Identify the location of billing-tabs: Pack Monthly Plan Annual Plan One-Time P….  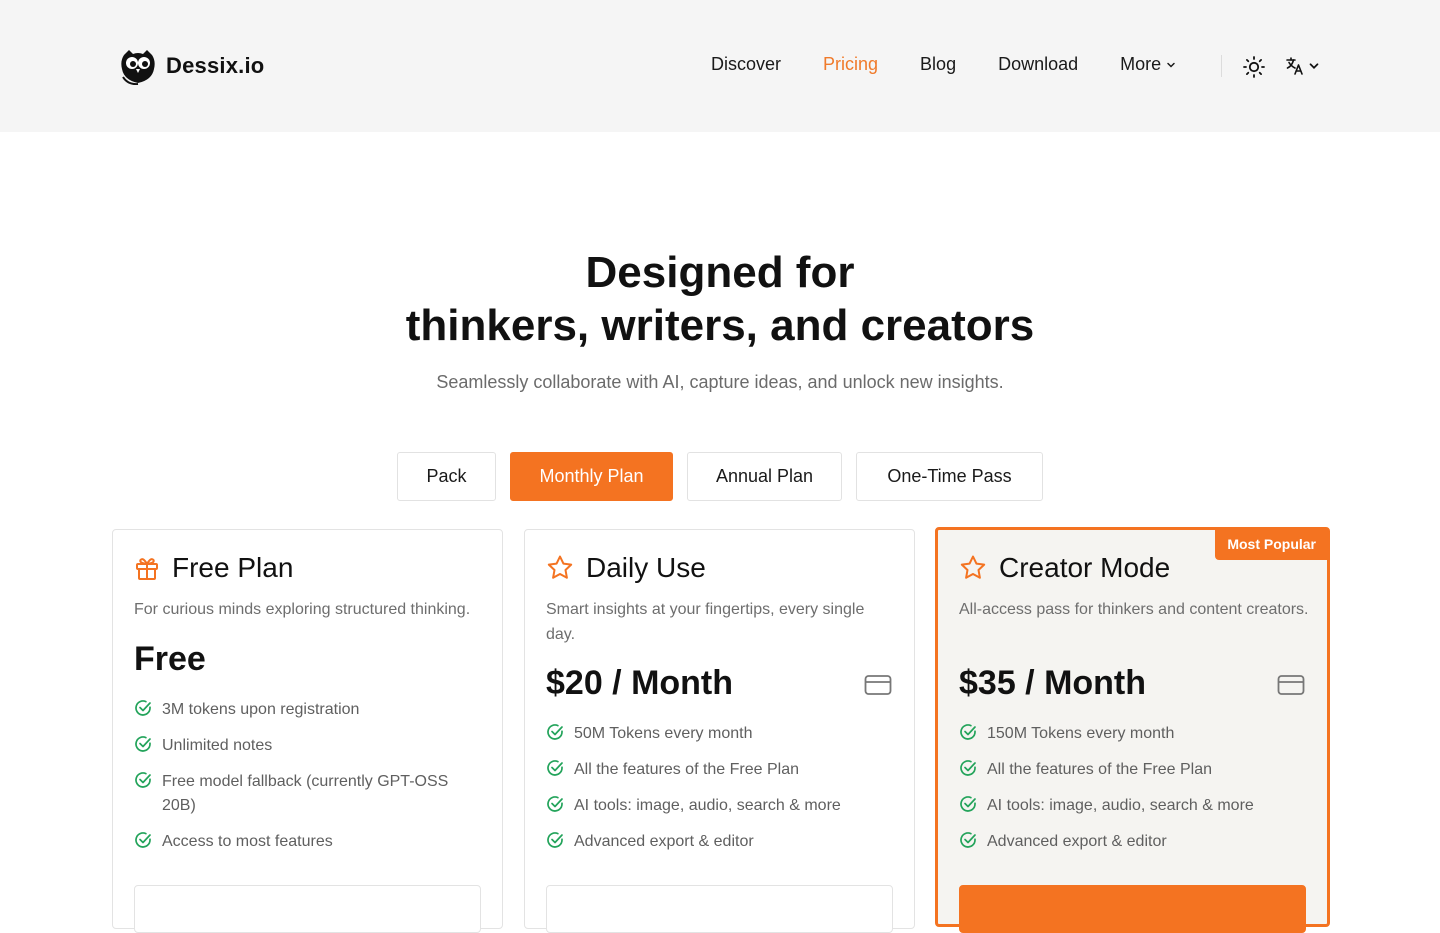
(720, 476).